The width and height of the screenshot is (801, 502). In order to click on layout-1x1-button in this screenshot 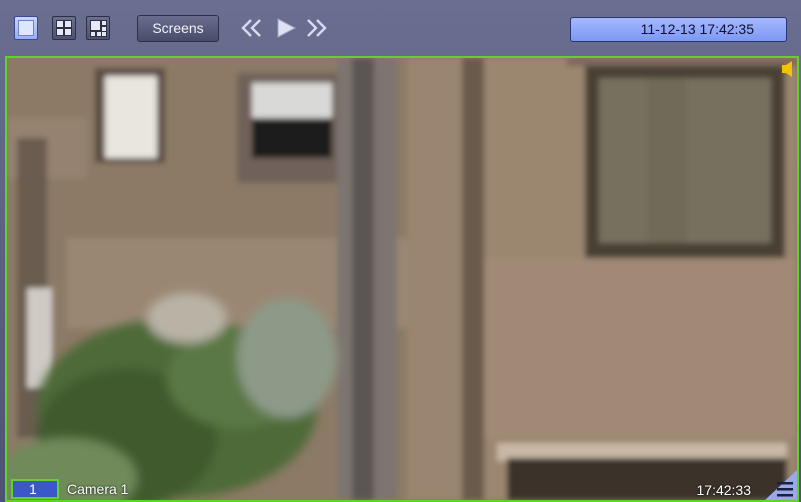, I will do `click(26, 28)`.